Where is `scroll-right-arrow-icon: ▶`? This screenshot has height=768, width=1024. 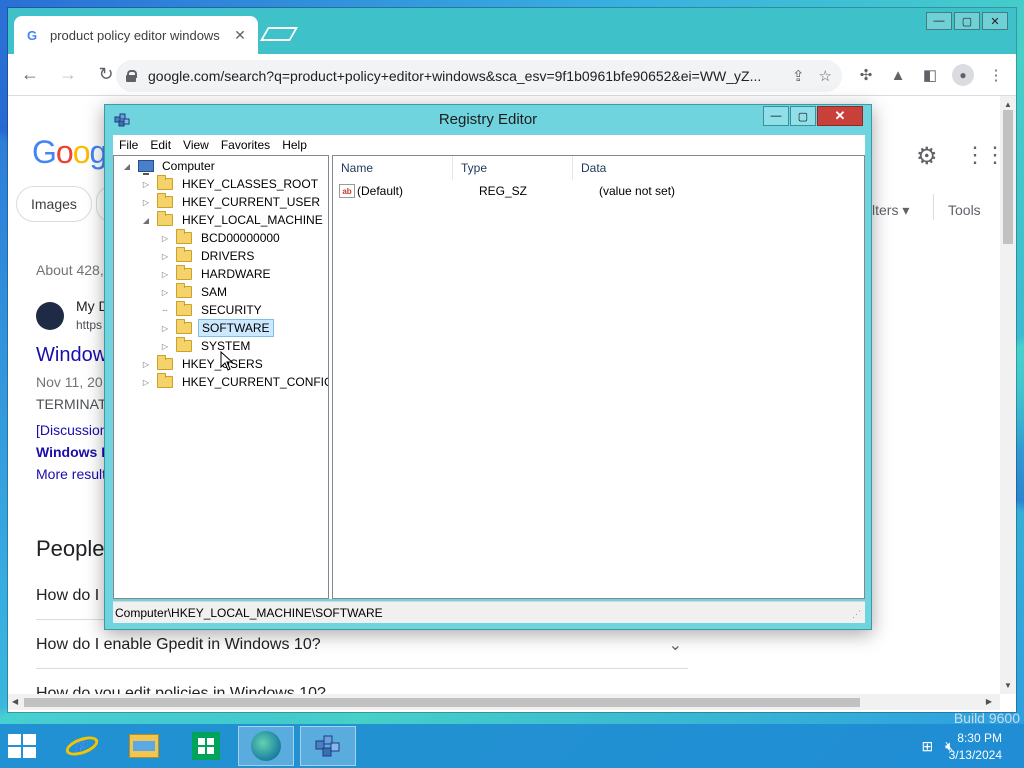 scroll-right-arrow-icon: ▶ is located at coordinates (989, 701).